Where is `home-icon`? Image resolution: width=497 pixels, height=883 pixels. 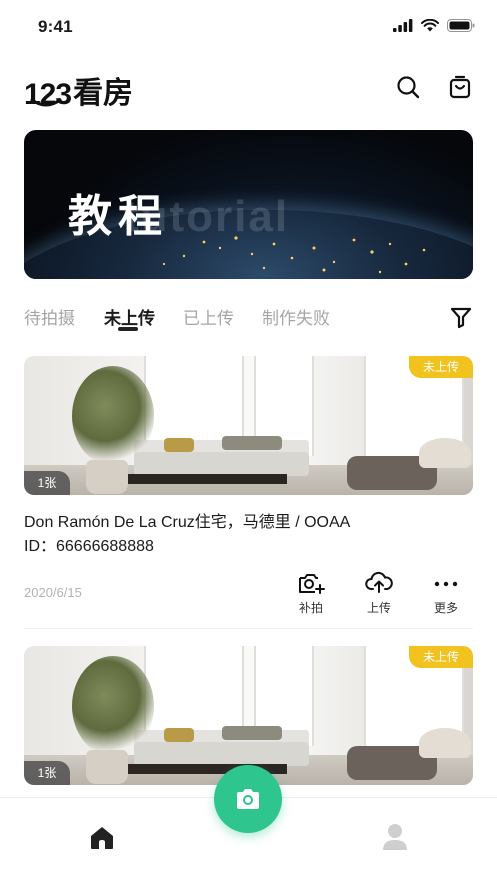
home-icon is located at coordinates (102, 838).